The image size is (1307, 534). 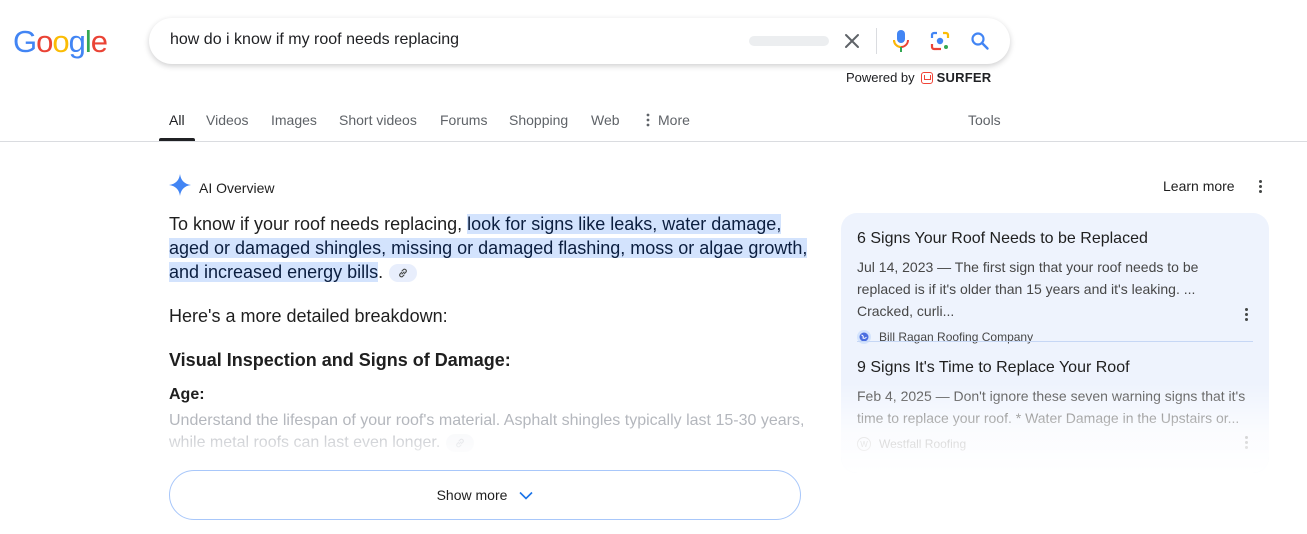 What do you see at coordinates (538, 120) in the screenshot?
I see `tab-shopping: Shopping` at bounding box center [538, 120].